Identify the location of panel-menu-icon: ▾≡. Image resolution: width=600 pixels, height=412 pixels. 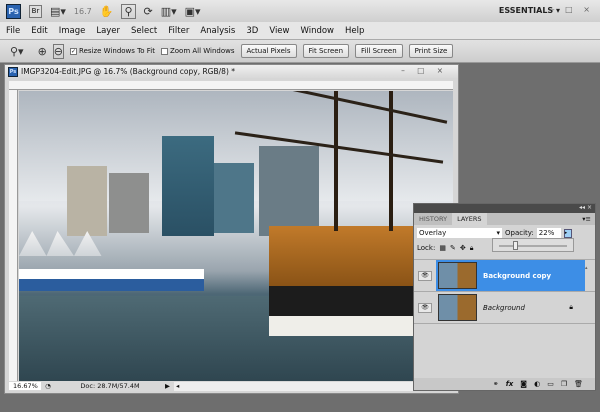
(586, 219).